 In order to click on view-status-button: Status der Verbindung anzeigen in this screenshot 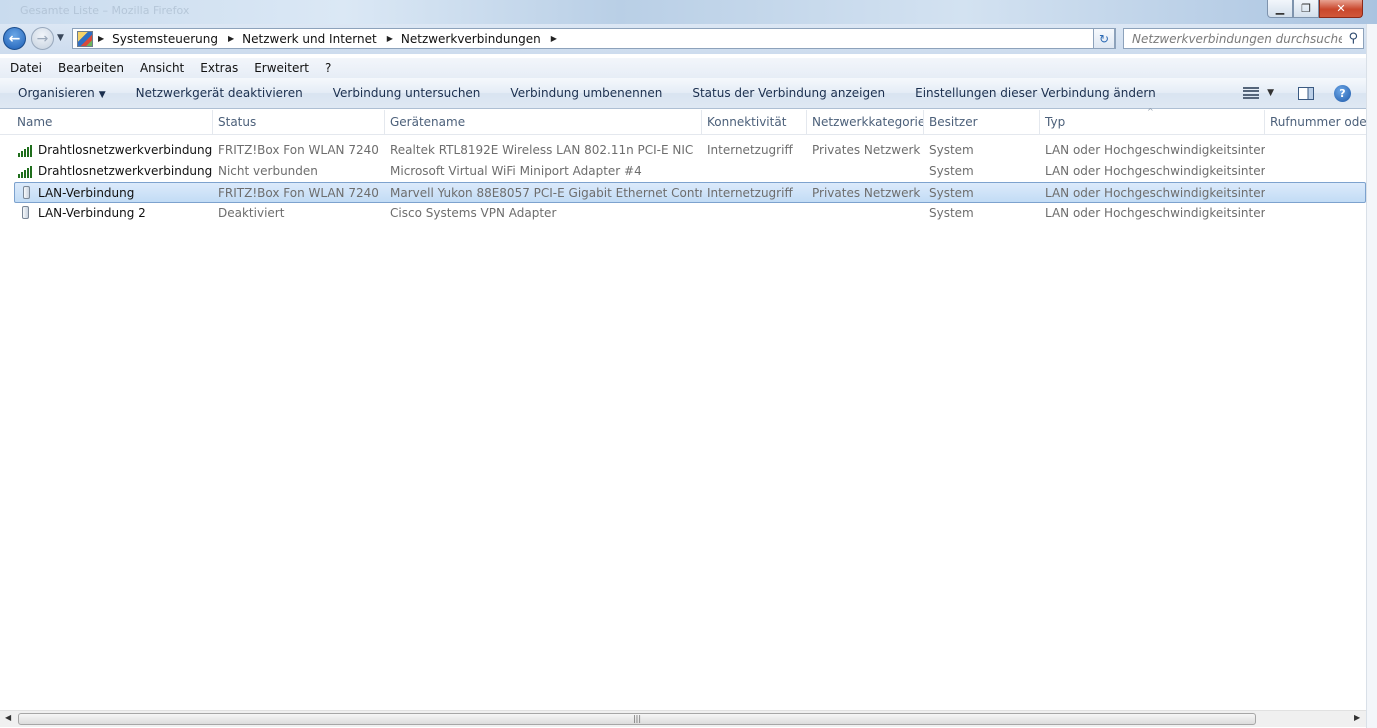, I will do `click(788, 93)`.